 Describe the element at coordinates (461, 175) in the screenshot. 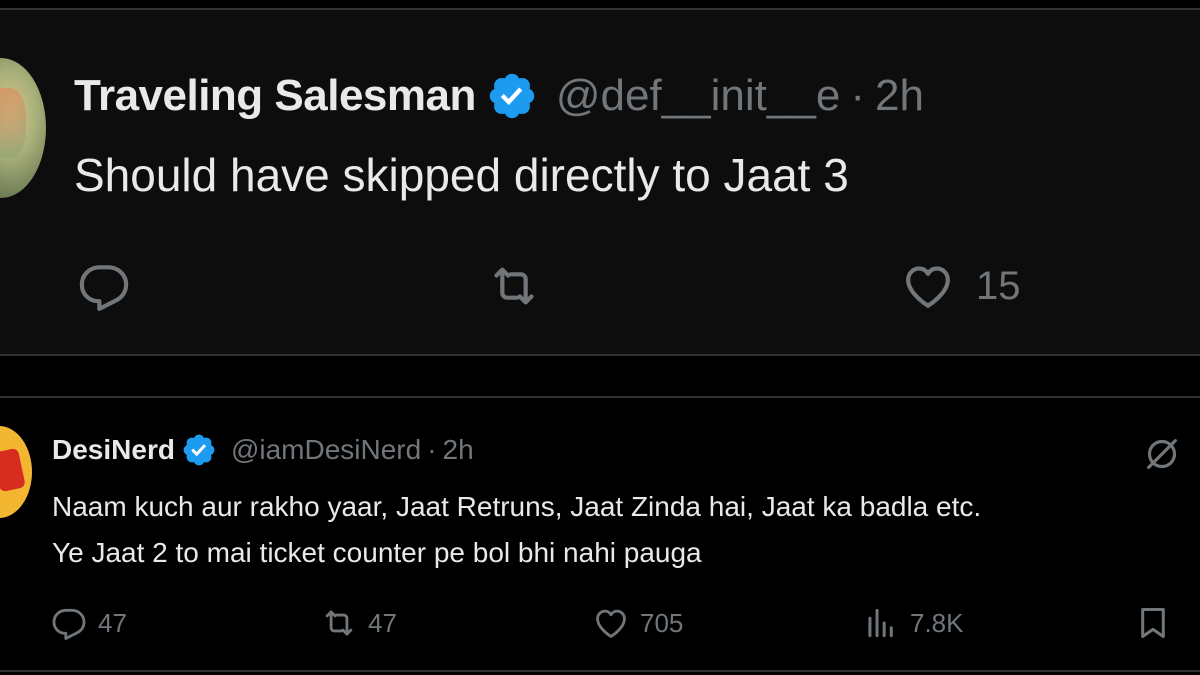

I see `tweet-text: Should have skipped directly to Jaat 3` at that location.